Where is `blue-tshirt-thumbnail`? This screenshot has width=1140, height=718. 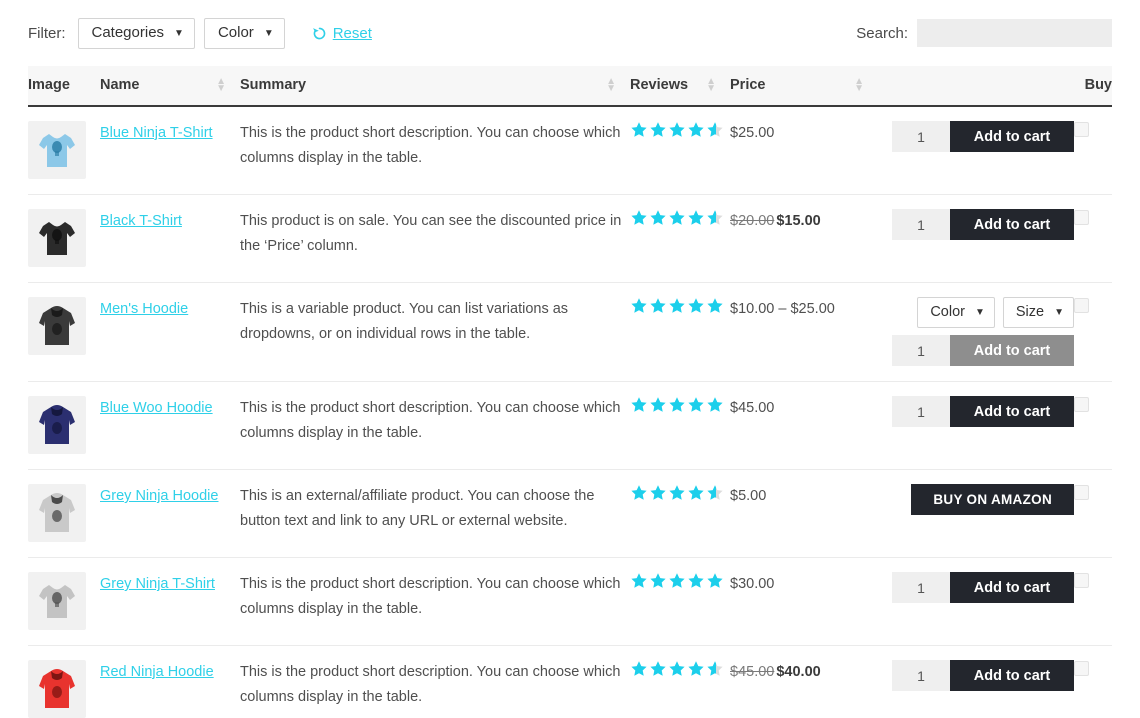
blue-tshirt-thumbnail is located at coordinates (57, 150).